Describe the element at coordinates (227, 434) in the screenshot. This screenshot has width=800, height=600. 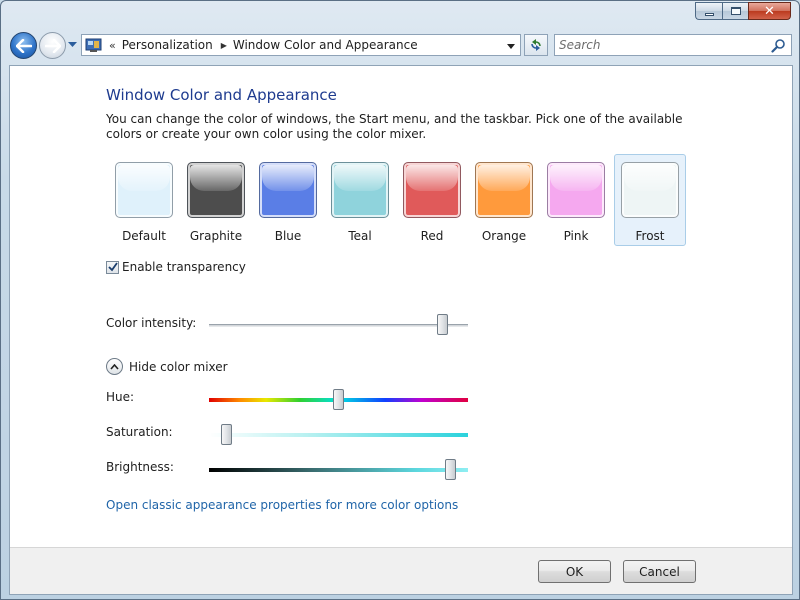
I see `saturation-slider-thumb` at that location.